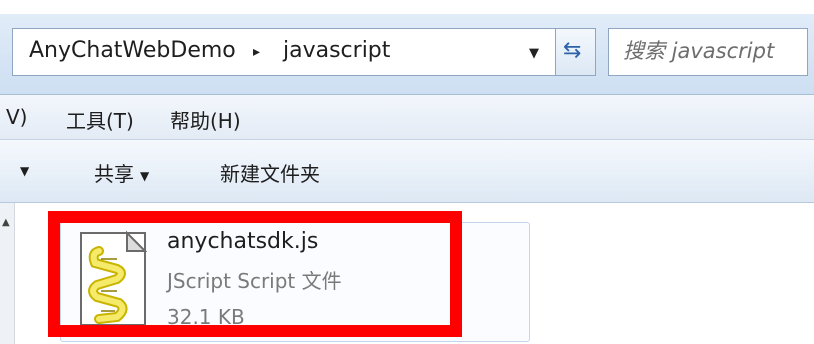 The width and height of the screenshot is (814, 344). What do you see at coordinates (145, 175) in the screenshot?
I see `share-dropdown-icon: ▼` at bounding box center [145, 175].